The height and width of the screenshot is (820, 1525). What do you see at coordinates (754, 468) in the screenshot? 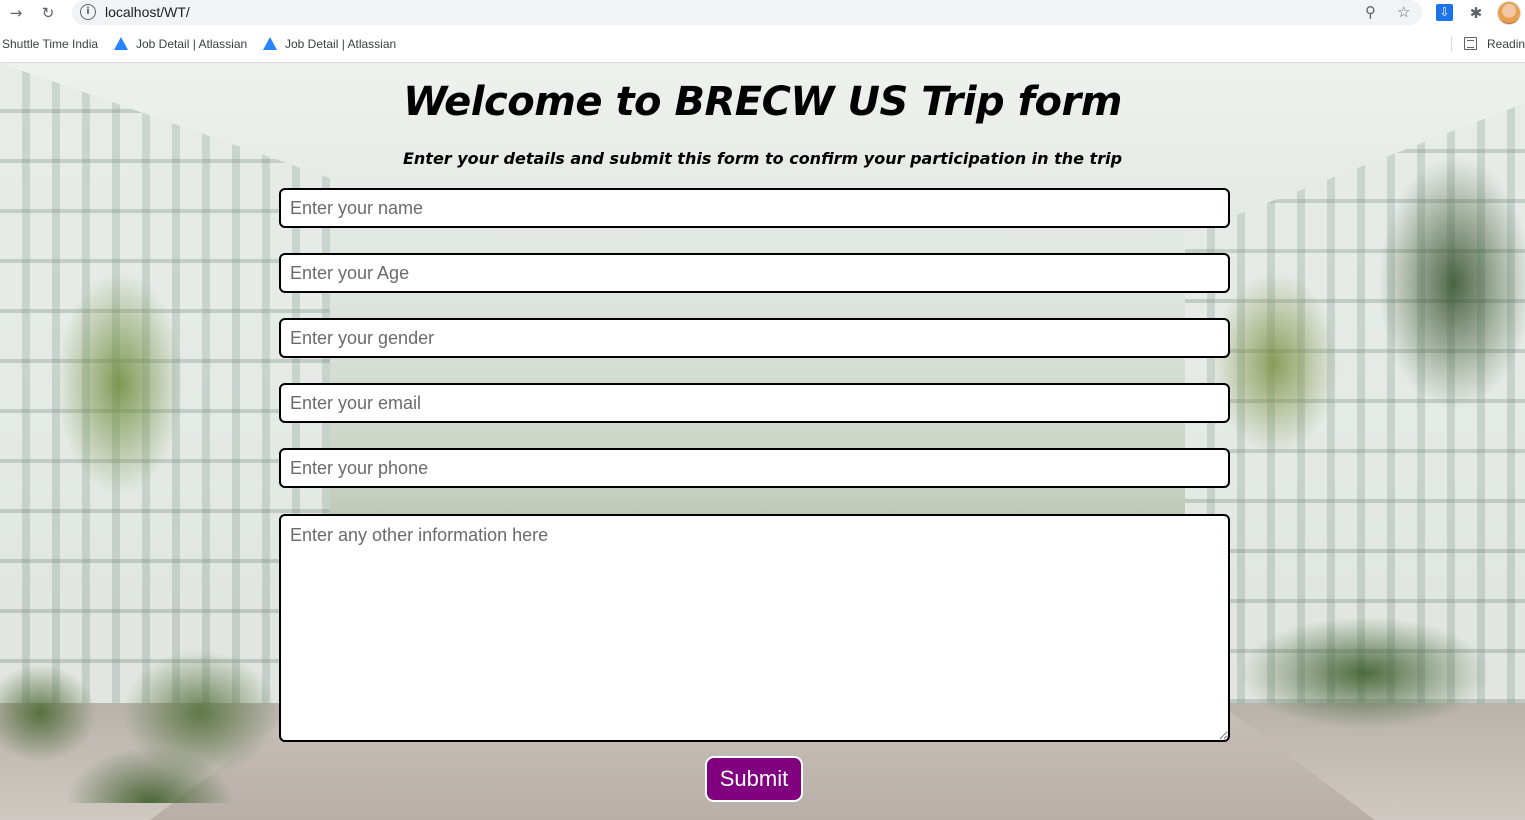
I see `phone-field` at bounding box center [754, 468].